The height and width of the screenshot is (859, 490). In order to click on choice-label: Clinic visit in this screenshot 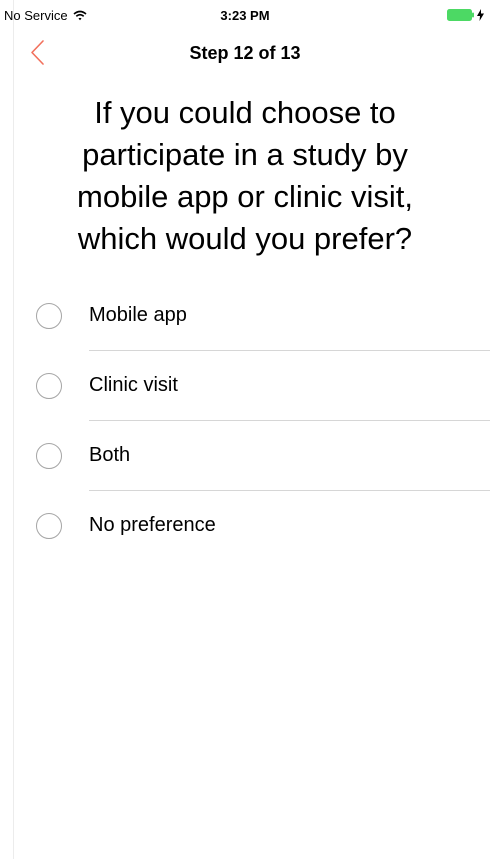, I will do `click(133, 385)`.